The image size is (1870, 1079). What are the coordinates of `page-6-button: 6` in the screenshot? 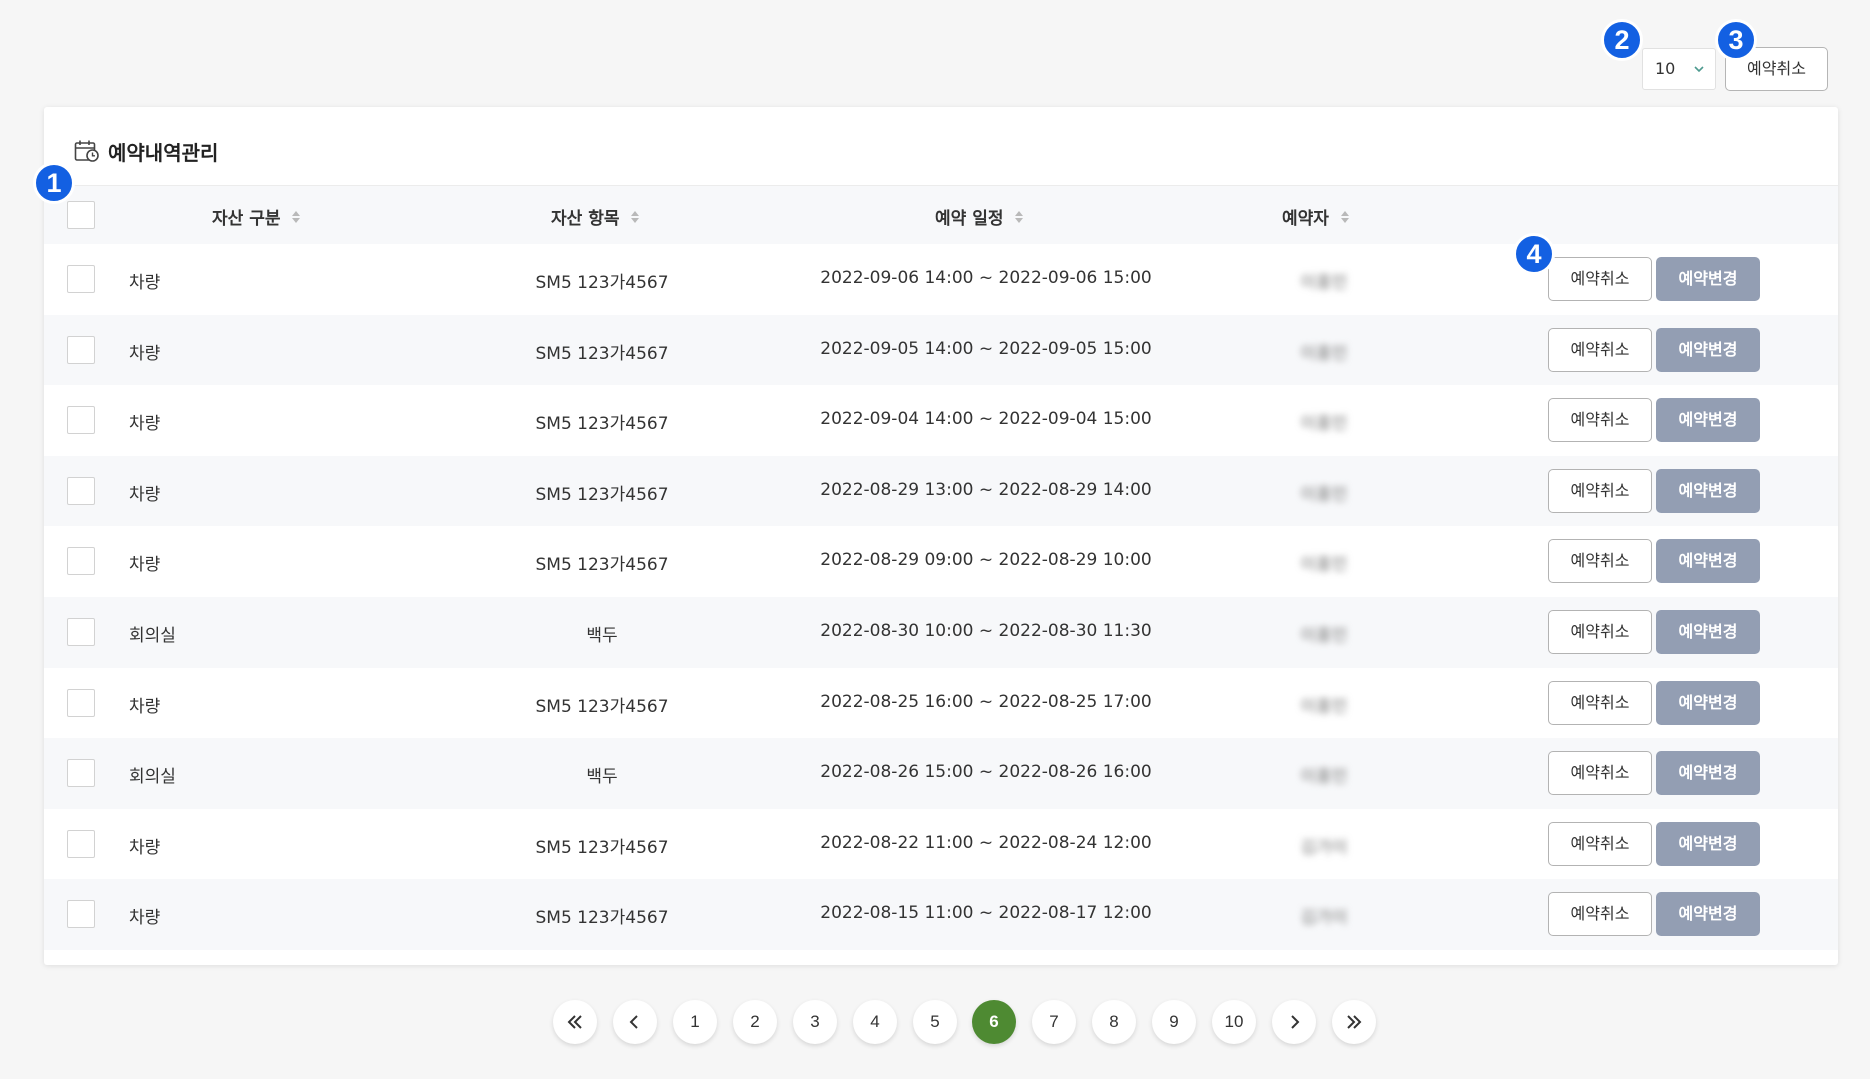 It's located at (994, 1022).